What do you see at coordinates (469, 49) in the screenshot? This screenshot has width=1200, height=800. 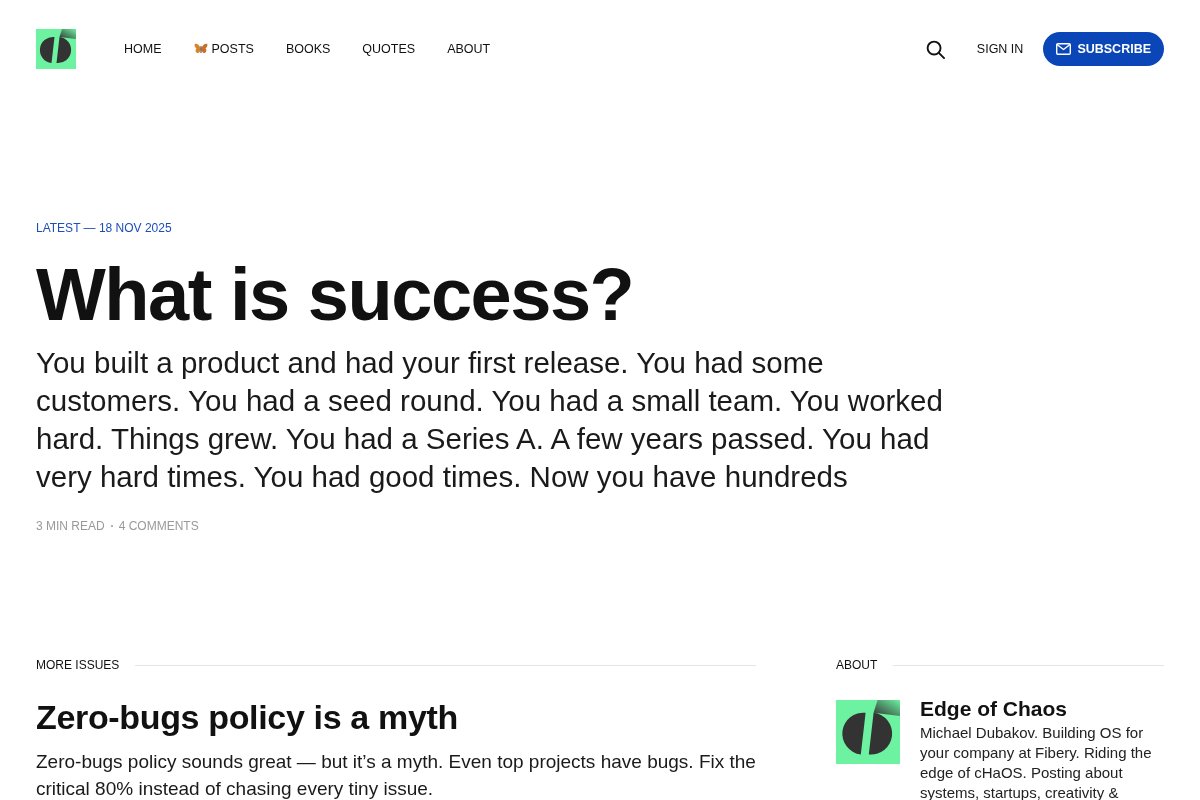 I see `nav-link: ABOUT` at bounding box center [469, 49].